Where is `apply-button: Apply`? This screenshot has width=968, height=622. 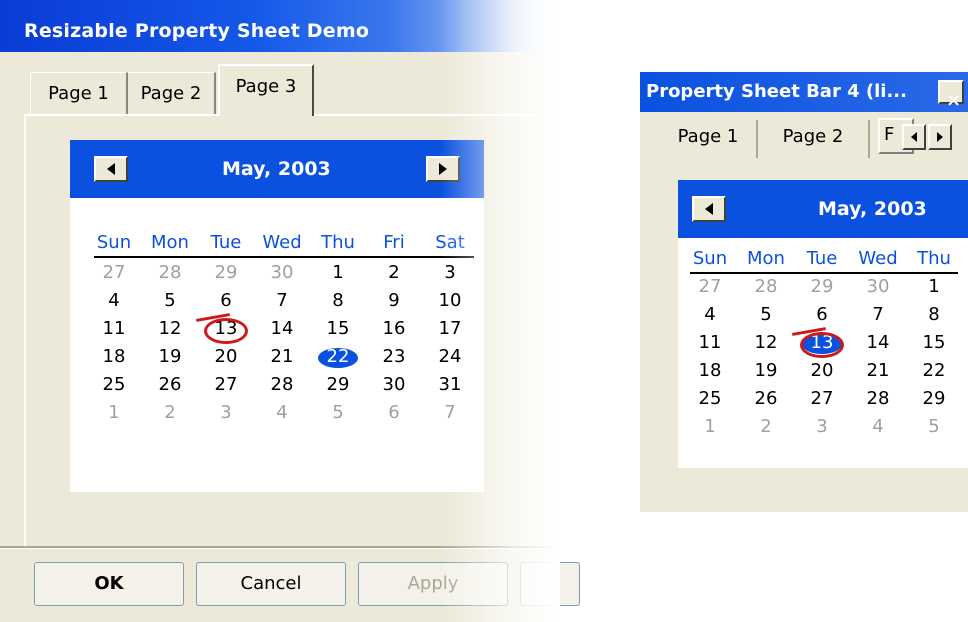 apply-button: Apply is located at coordinates (433, 584).